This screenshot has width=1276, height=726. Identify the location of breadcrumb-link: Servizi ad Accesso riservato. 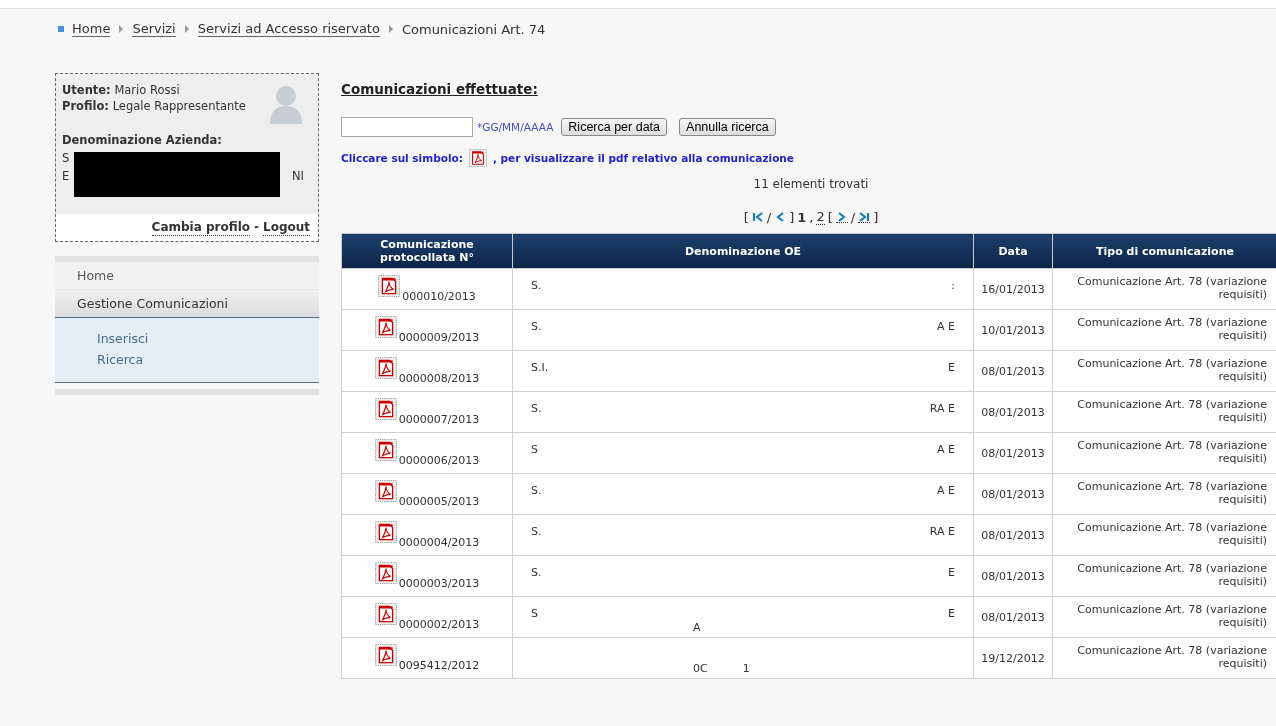
(288, 29).